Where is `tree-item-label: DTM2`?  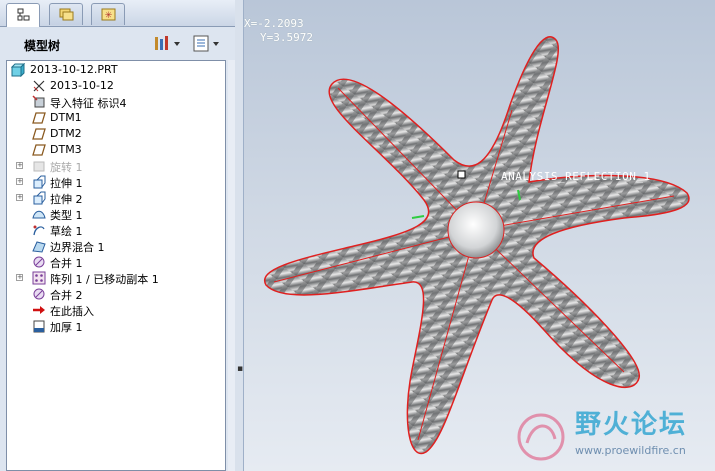 tree-item-label: DTM2 is located at coordinates (66, 133).